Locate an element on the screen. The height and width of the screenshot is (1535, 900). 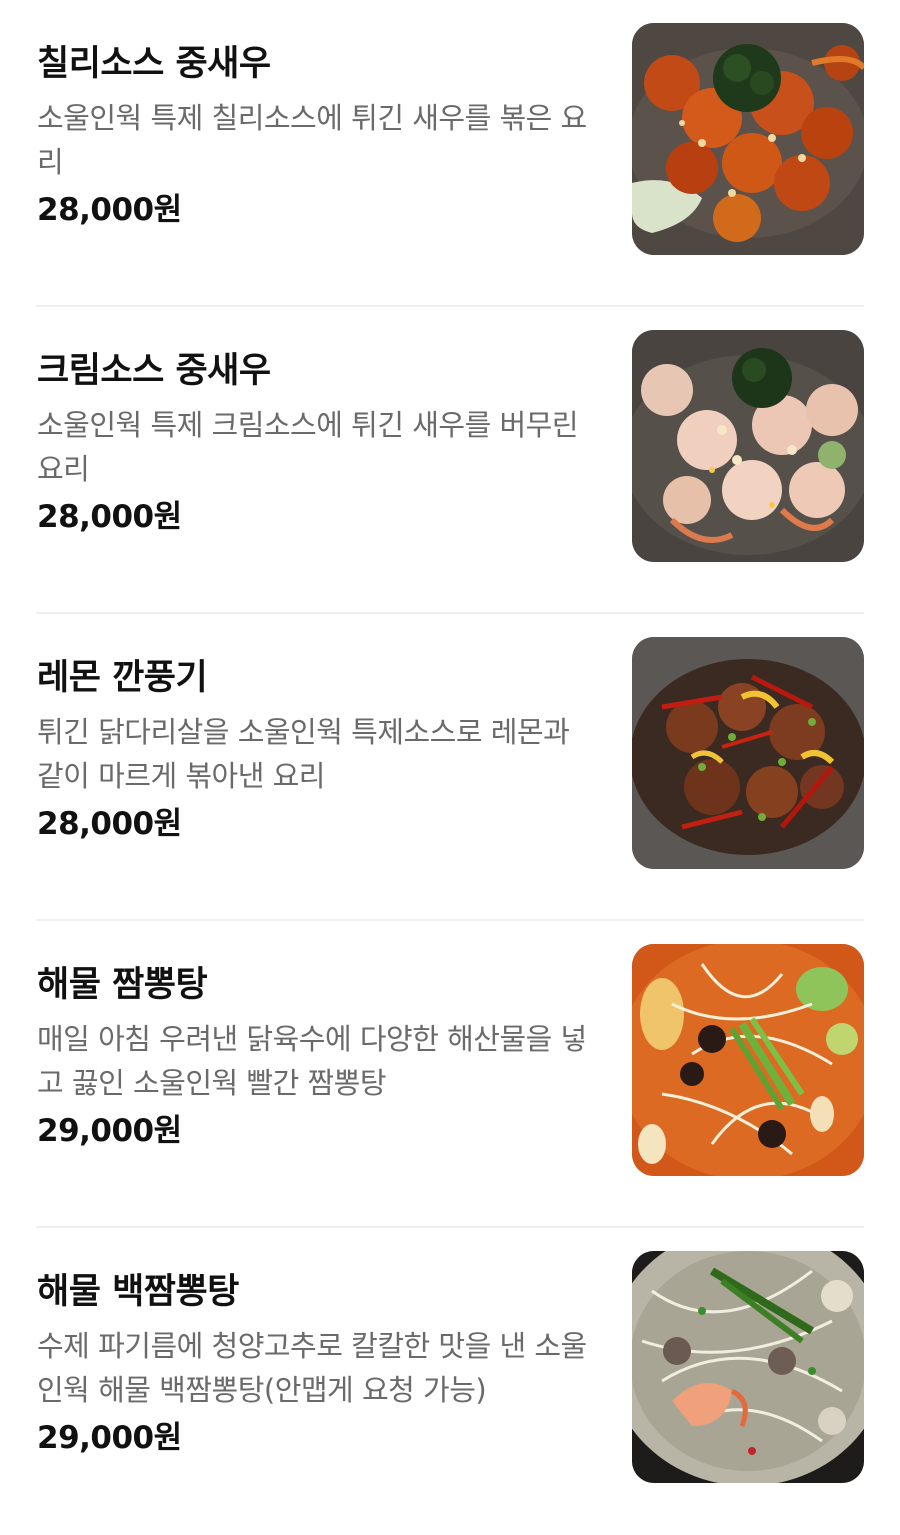
lemon-kkanpunggi-image is located at coordinates (748, 753).